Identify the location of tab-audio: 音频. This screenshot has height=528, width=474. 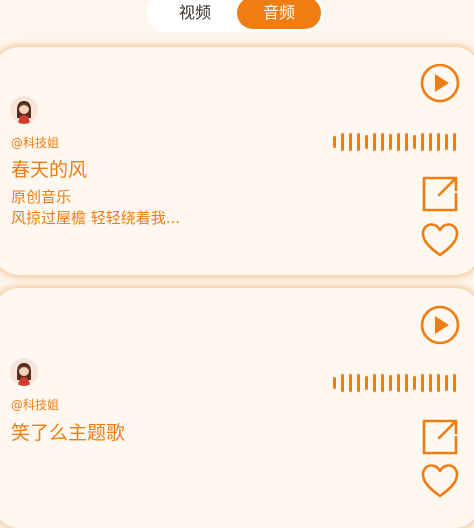
(279, 14).